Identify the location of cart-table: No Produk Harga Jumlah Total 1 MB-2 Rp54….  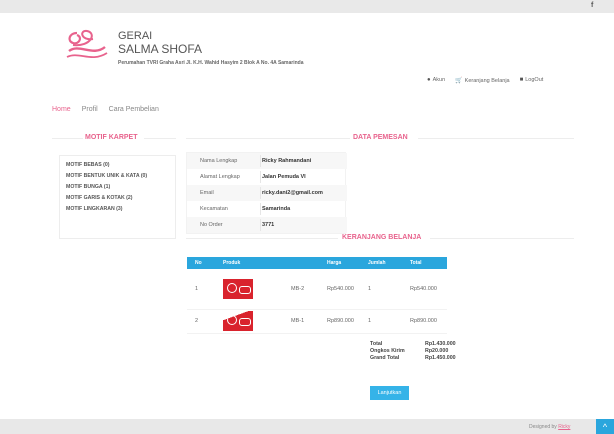
(317, 295).